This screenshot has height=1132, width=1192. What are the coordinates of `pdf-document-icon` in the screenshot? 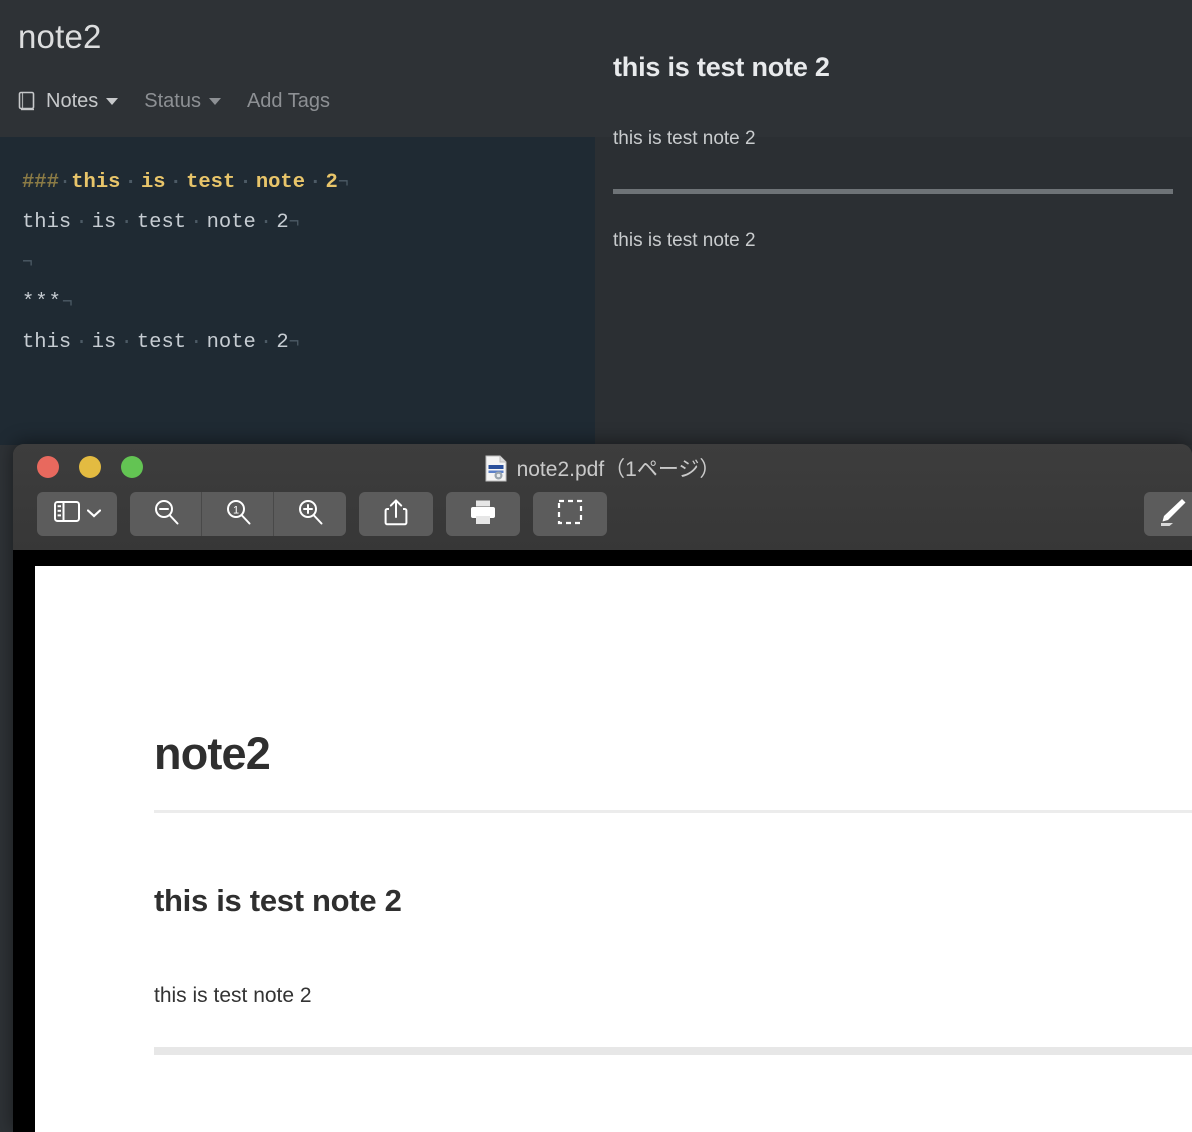 It's located at (496, 468).